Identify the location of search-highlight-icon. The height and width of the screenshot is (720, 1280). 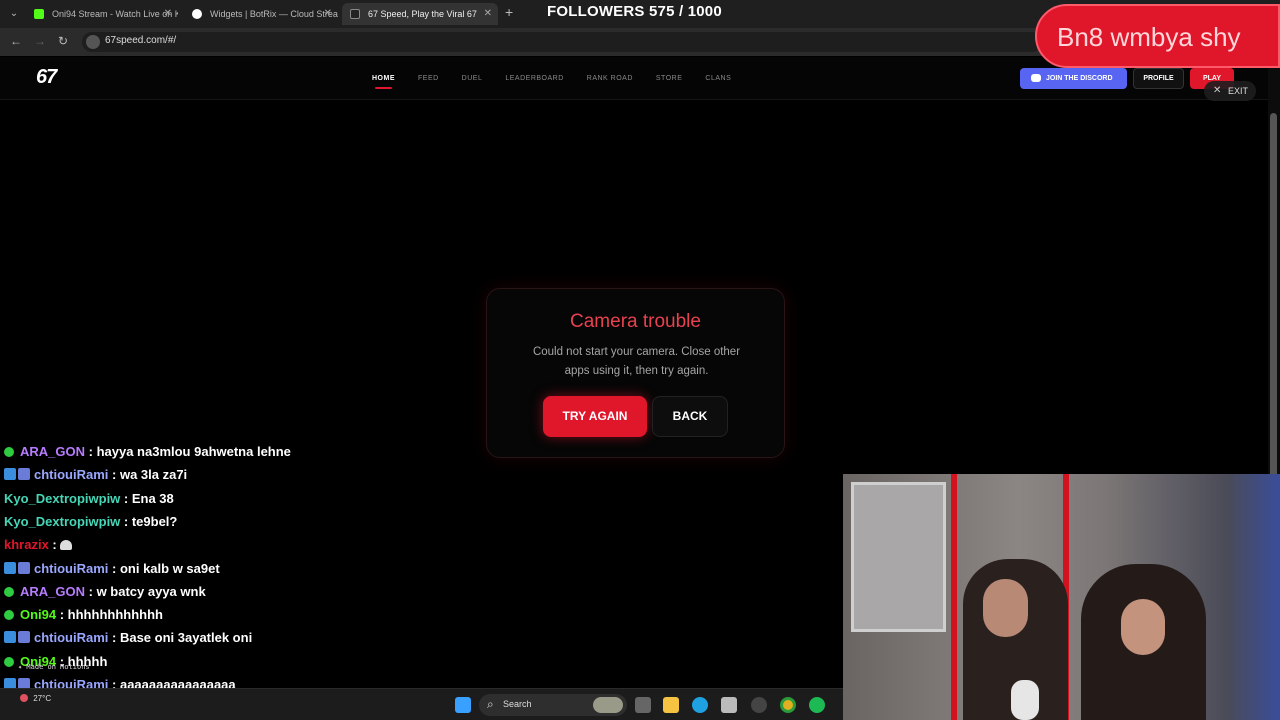
(608, 705).